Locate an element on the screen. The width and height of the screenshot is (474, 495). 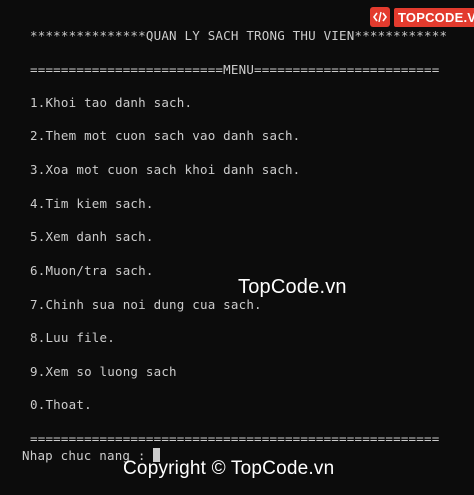
menu-item-3: 3.Xoa mot cuon sach khoi danh sach. is located at coordinates (165, 169).